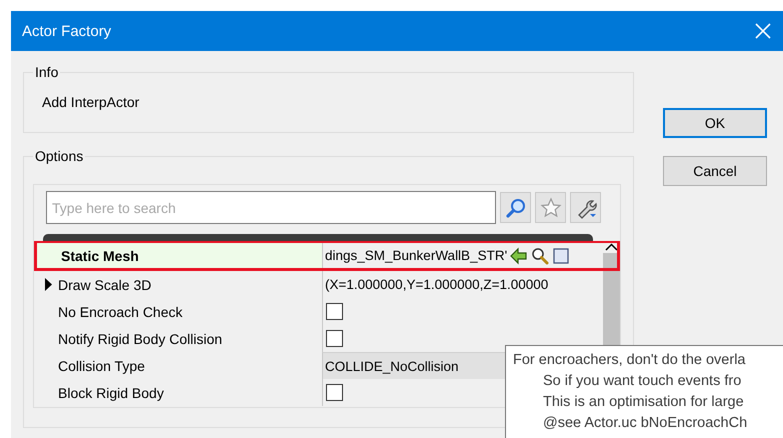 This screenshot has width=783, height=438. What do you see at coordinates (642, 381) in the screenshot?
I see `tooltip-line: So if you want touch events fro` at bounding box center [642, 381].